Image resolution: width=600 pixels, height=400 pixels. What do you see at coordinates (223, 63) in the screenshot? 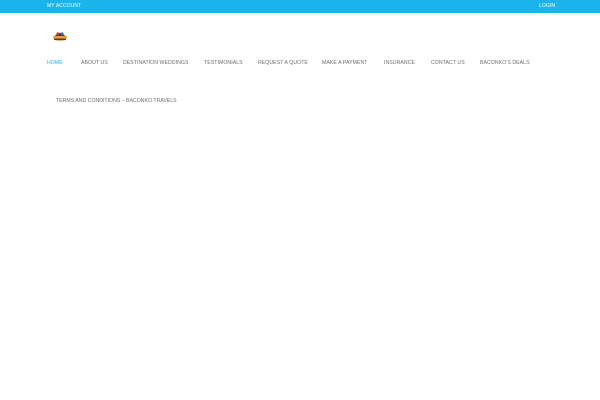
I see `nav-item-testimonials: TESTIMONIALS` at bounding box center [223, 63].